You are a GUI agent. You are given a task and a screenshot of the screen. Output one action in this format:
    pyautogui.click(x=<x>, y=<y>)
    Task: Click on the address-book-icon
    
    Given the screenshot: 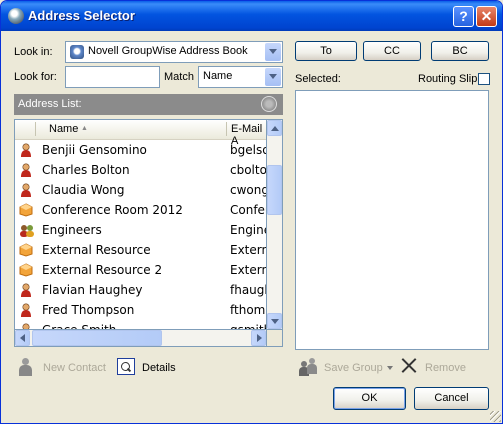 What is the action you would take?
    pyautogui.click(x=77, y=52)
    